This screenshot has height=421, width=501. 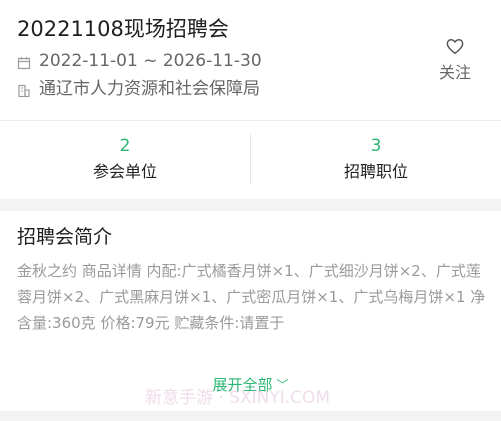 I want to click on date-row: 2022-11-01 ~ 2026-11-30, so click(x=139, y=61).